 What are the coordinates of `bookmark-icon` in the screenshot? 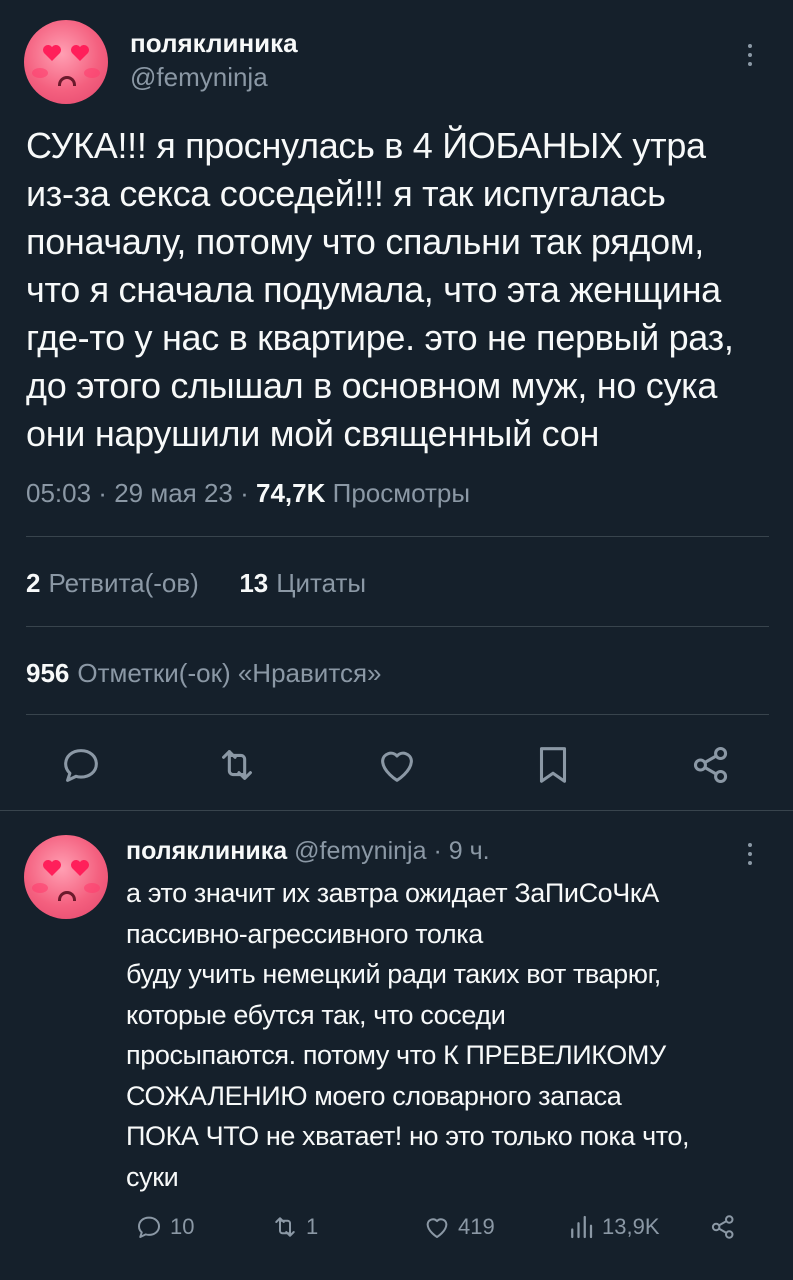 It's located at (553, 765).